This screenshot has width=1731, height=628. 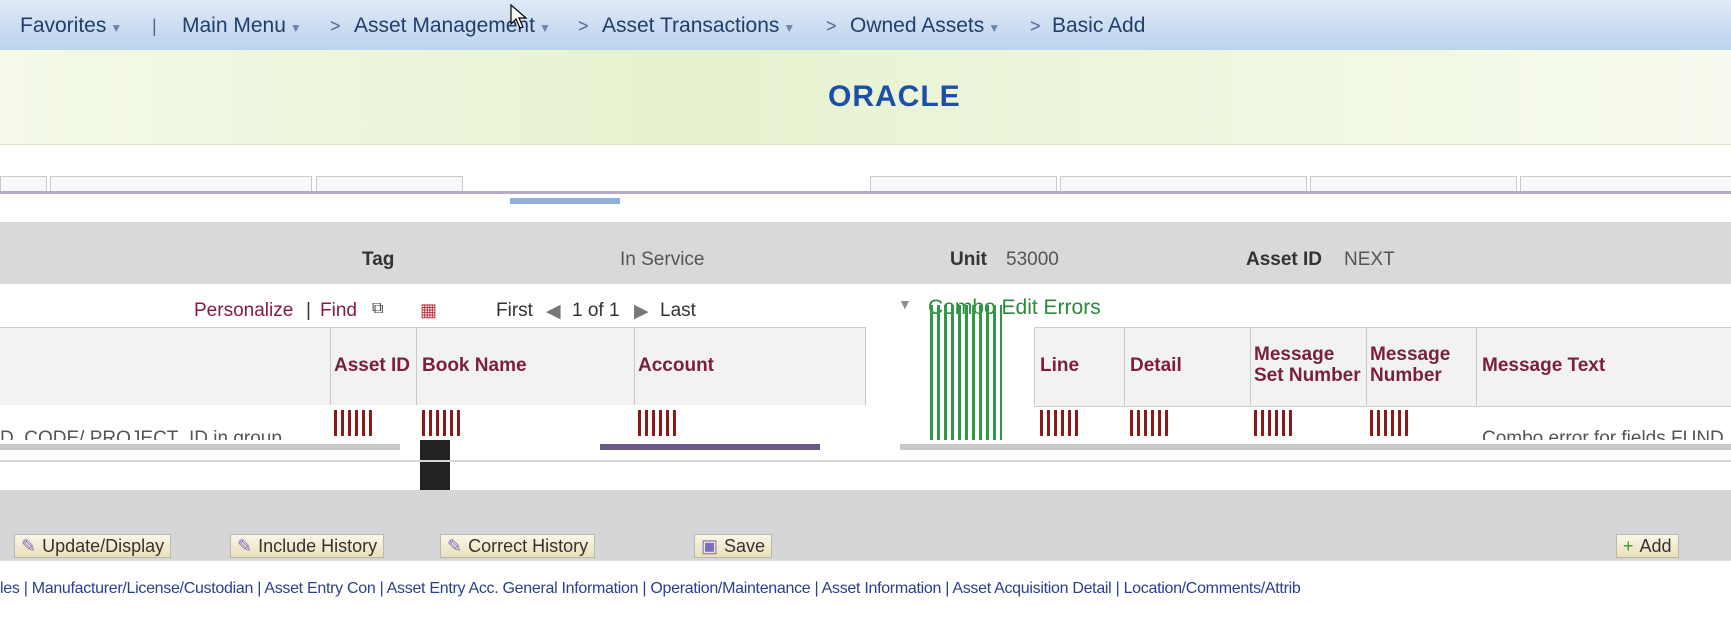 I want to click on column-header-book-name: Book Name, so click(x=474, y=366).